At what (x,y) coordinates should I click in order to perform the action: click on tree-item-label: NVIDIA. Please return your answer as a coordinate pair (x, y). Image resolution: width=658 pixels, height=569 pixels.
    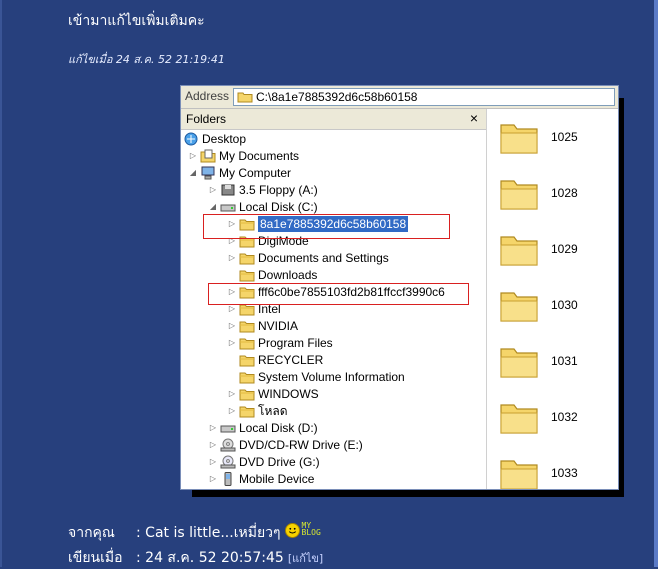
    Looking at the image, I should click on (278, 326).